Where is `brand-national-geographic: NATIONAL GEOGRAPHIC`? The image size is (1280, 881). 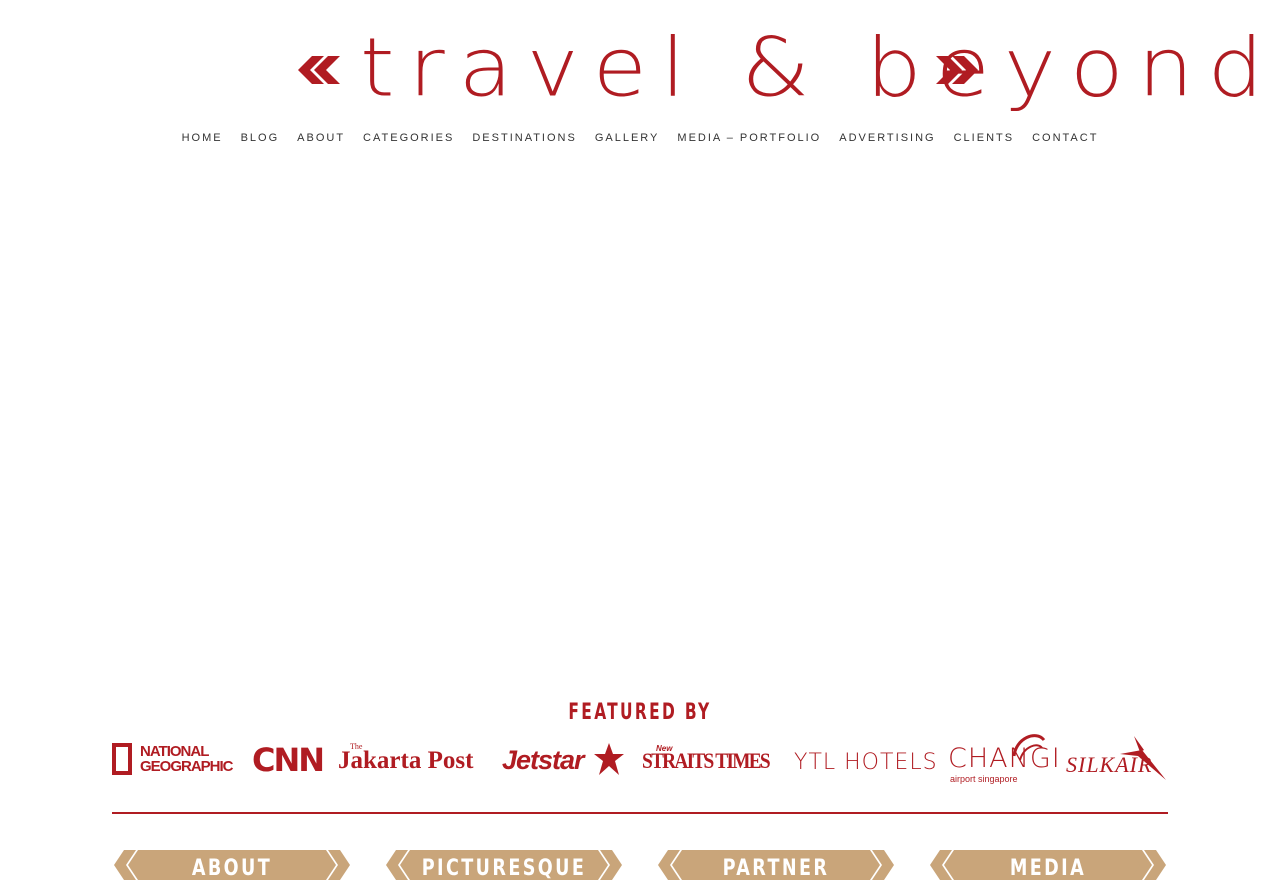 brand-national-geographic: NATIONAL GEOGRAPHIC is located at coordinates (174, 762).